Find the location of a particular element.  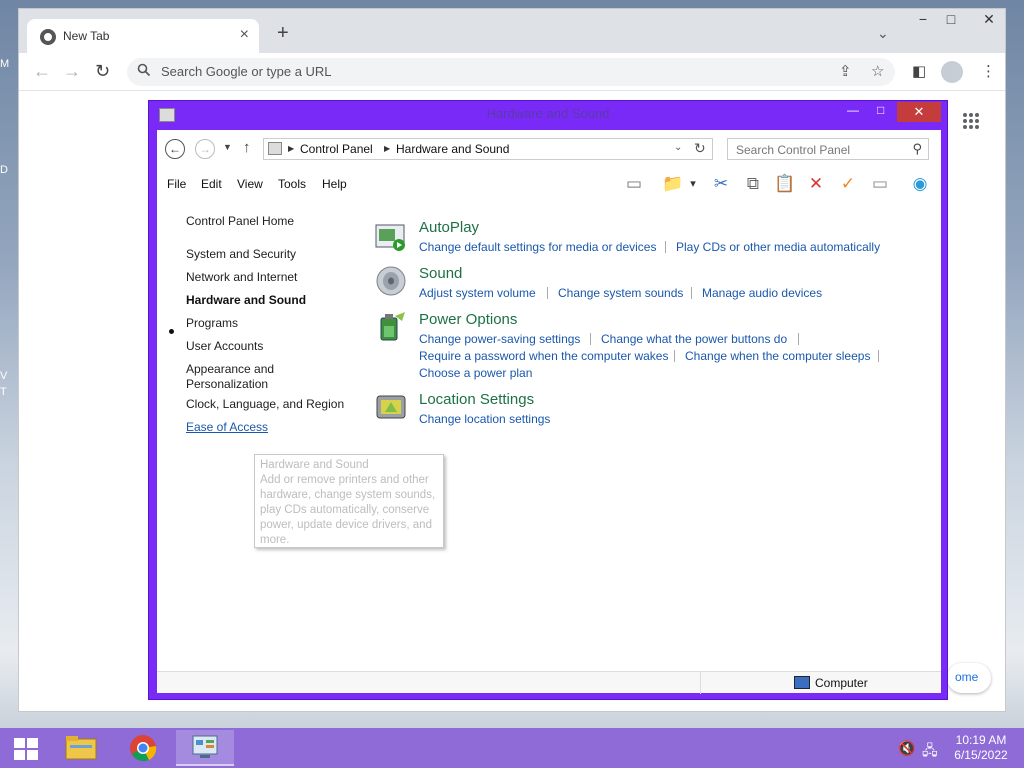

breadcrumb-control-panel: Control Panel is located at coordinates (336, 149).